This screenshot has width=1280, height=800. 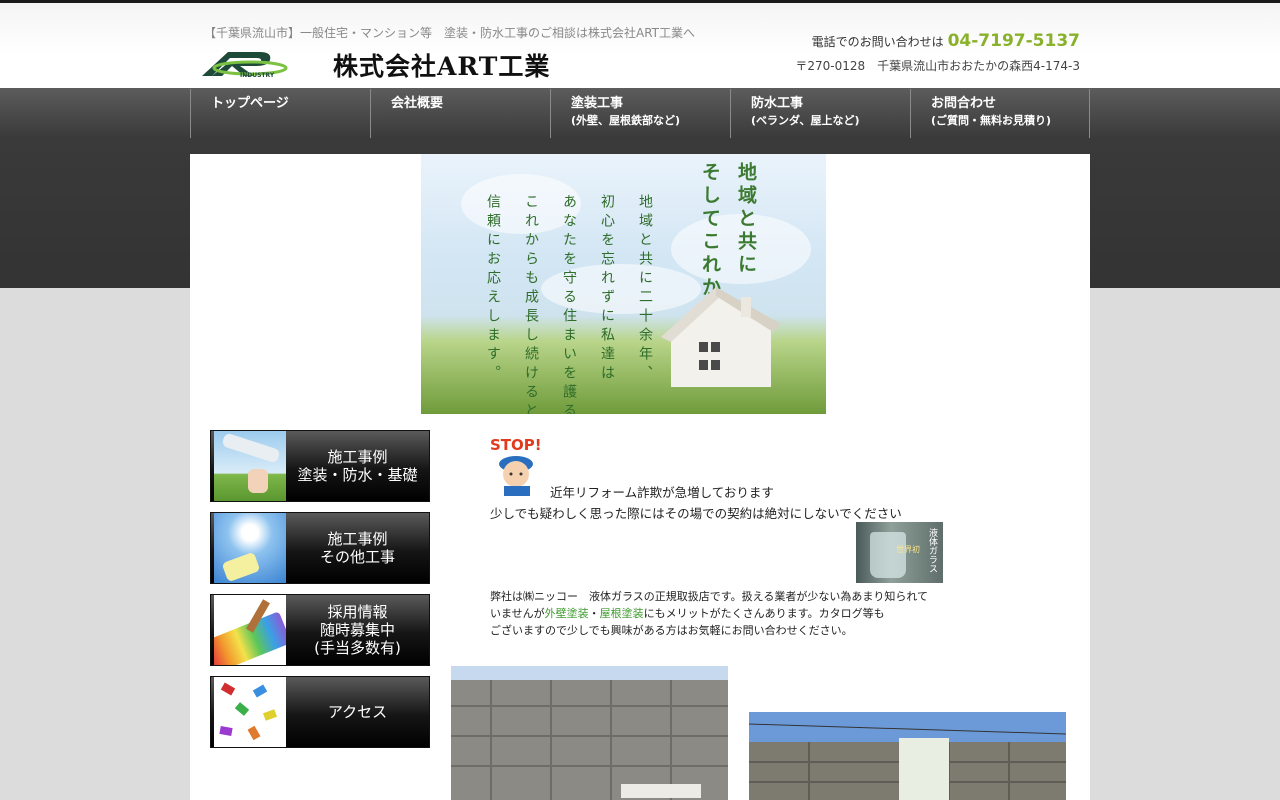 What do you see at coordinates (1014, 41) in the screenshot?
I see `phone-number: 04-7197-5137` at bounding box center [1014, 41].